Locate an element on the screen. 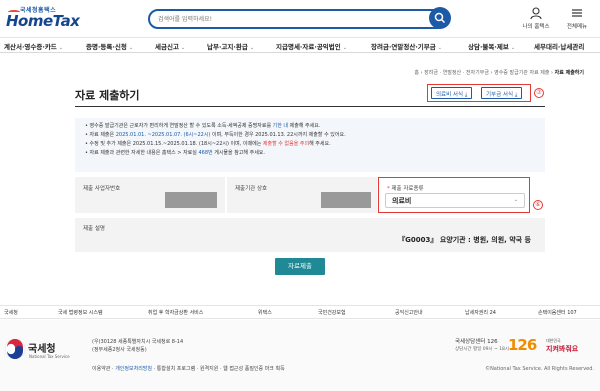 The width and height of the screenshot is (600, 391). medical-form-label: 의료비 서식 is located at coordinates (450, 95).